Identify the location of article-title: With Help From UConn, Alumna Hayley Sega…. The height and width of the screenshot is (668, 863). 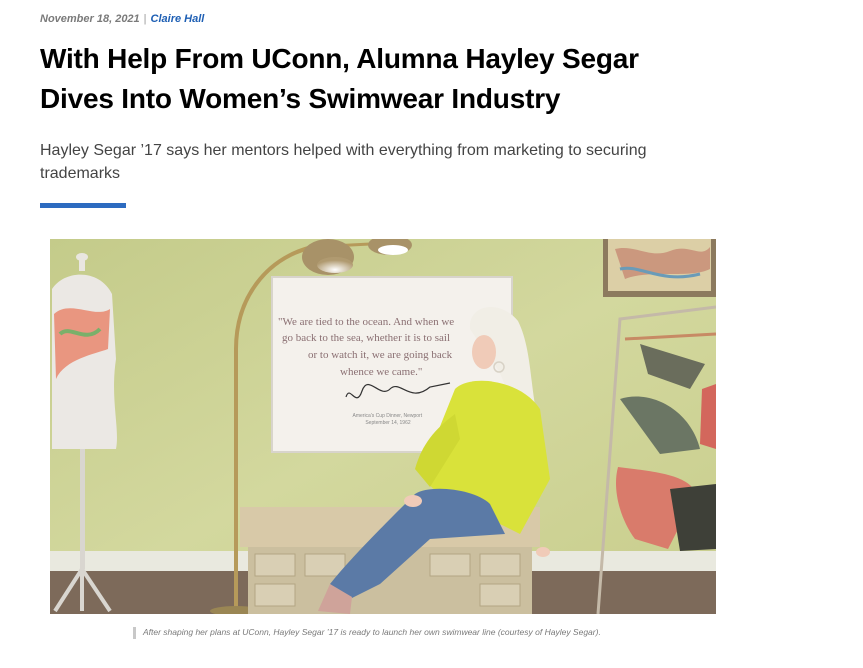
(339, 78).